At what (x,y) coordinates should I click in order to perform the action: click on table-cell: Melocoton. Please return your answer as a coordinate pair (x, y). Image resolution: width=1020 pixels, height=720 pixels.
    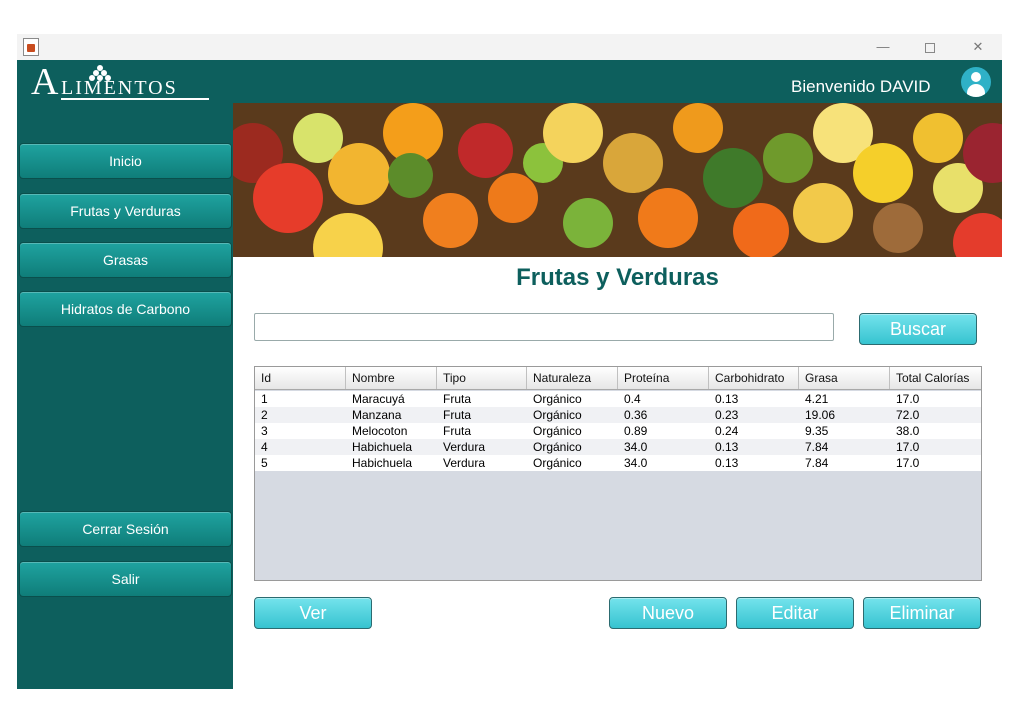
    Looking at the image, I should click on (380, 431).